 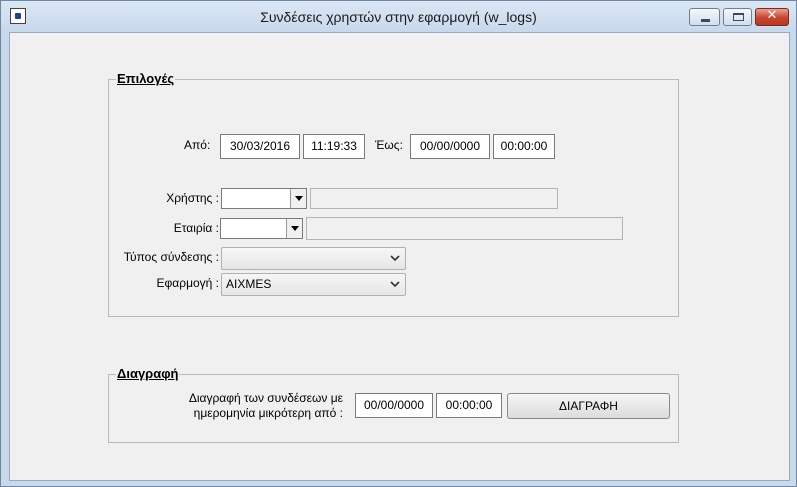 What do you see at coordinates (464, 228) in the screenshot?
I see `company-name-field` at bounding box center [464, 228].